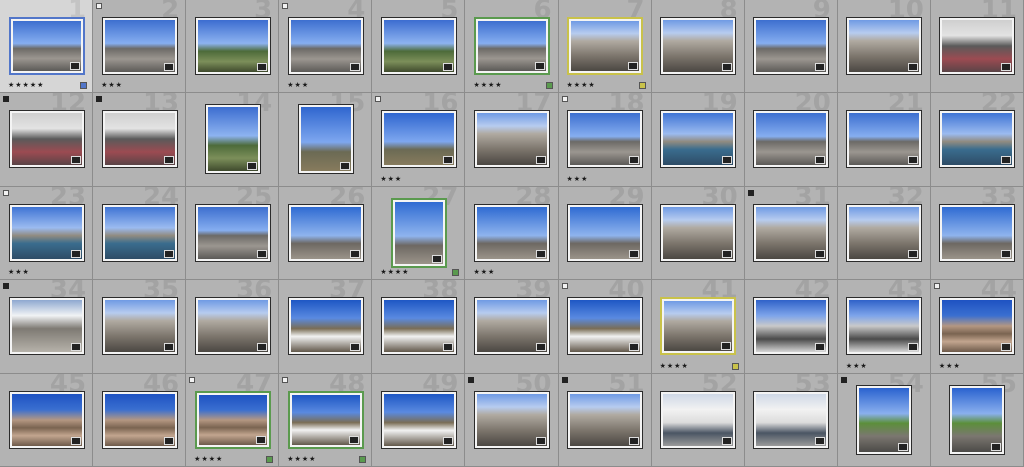  I want to click on photo-cell: 27★★★★, so click(419, 233).